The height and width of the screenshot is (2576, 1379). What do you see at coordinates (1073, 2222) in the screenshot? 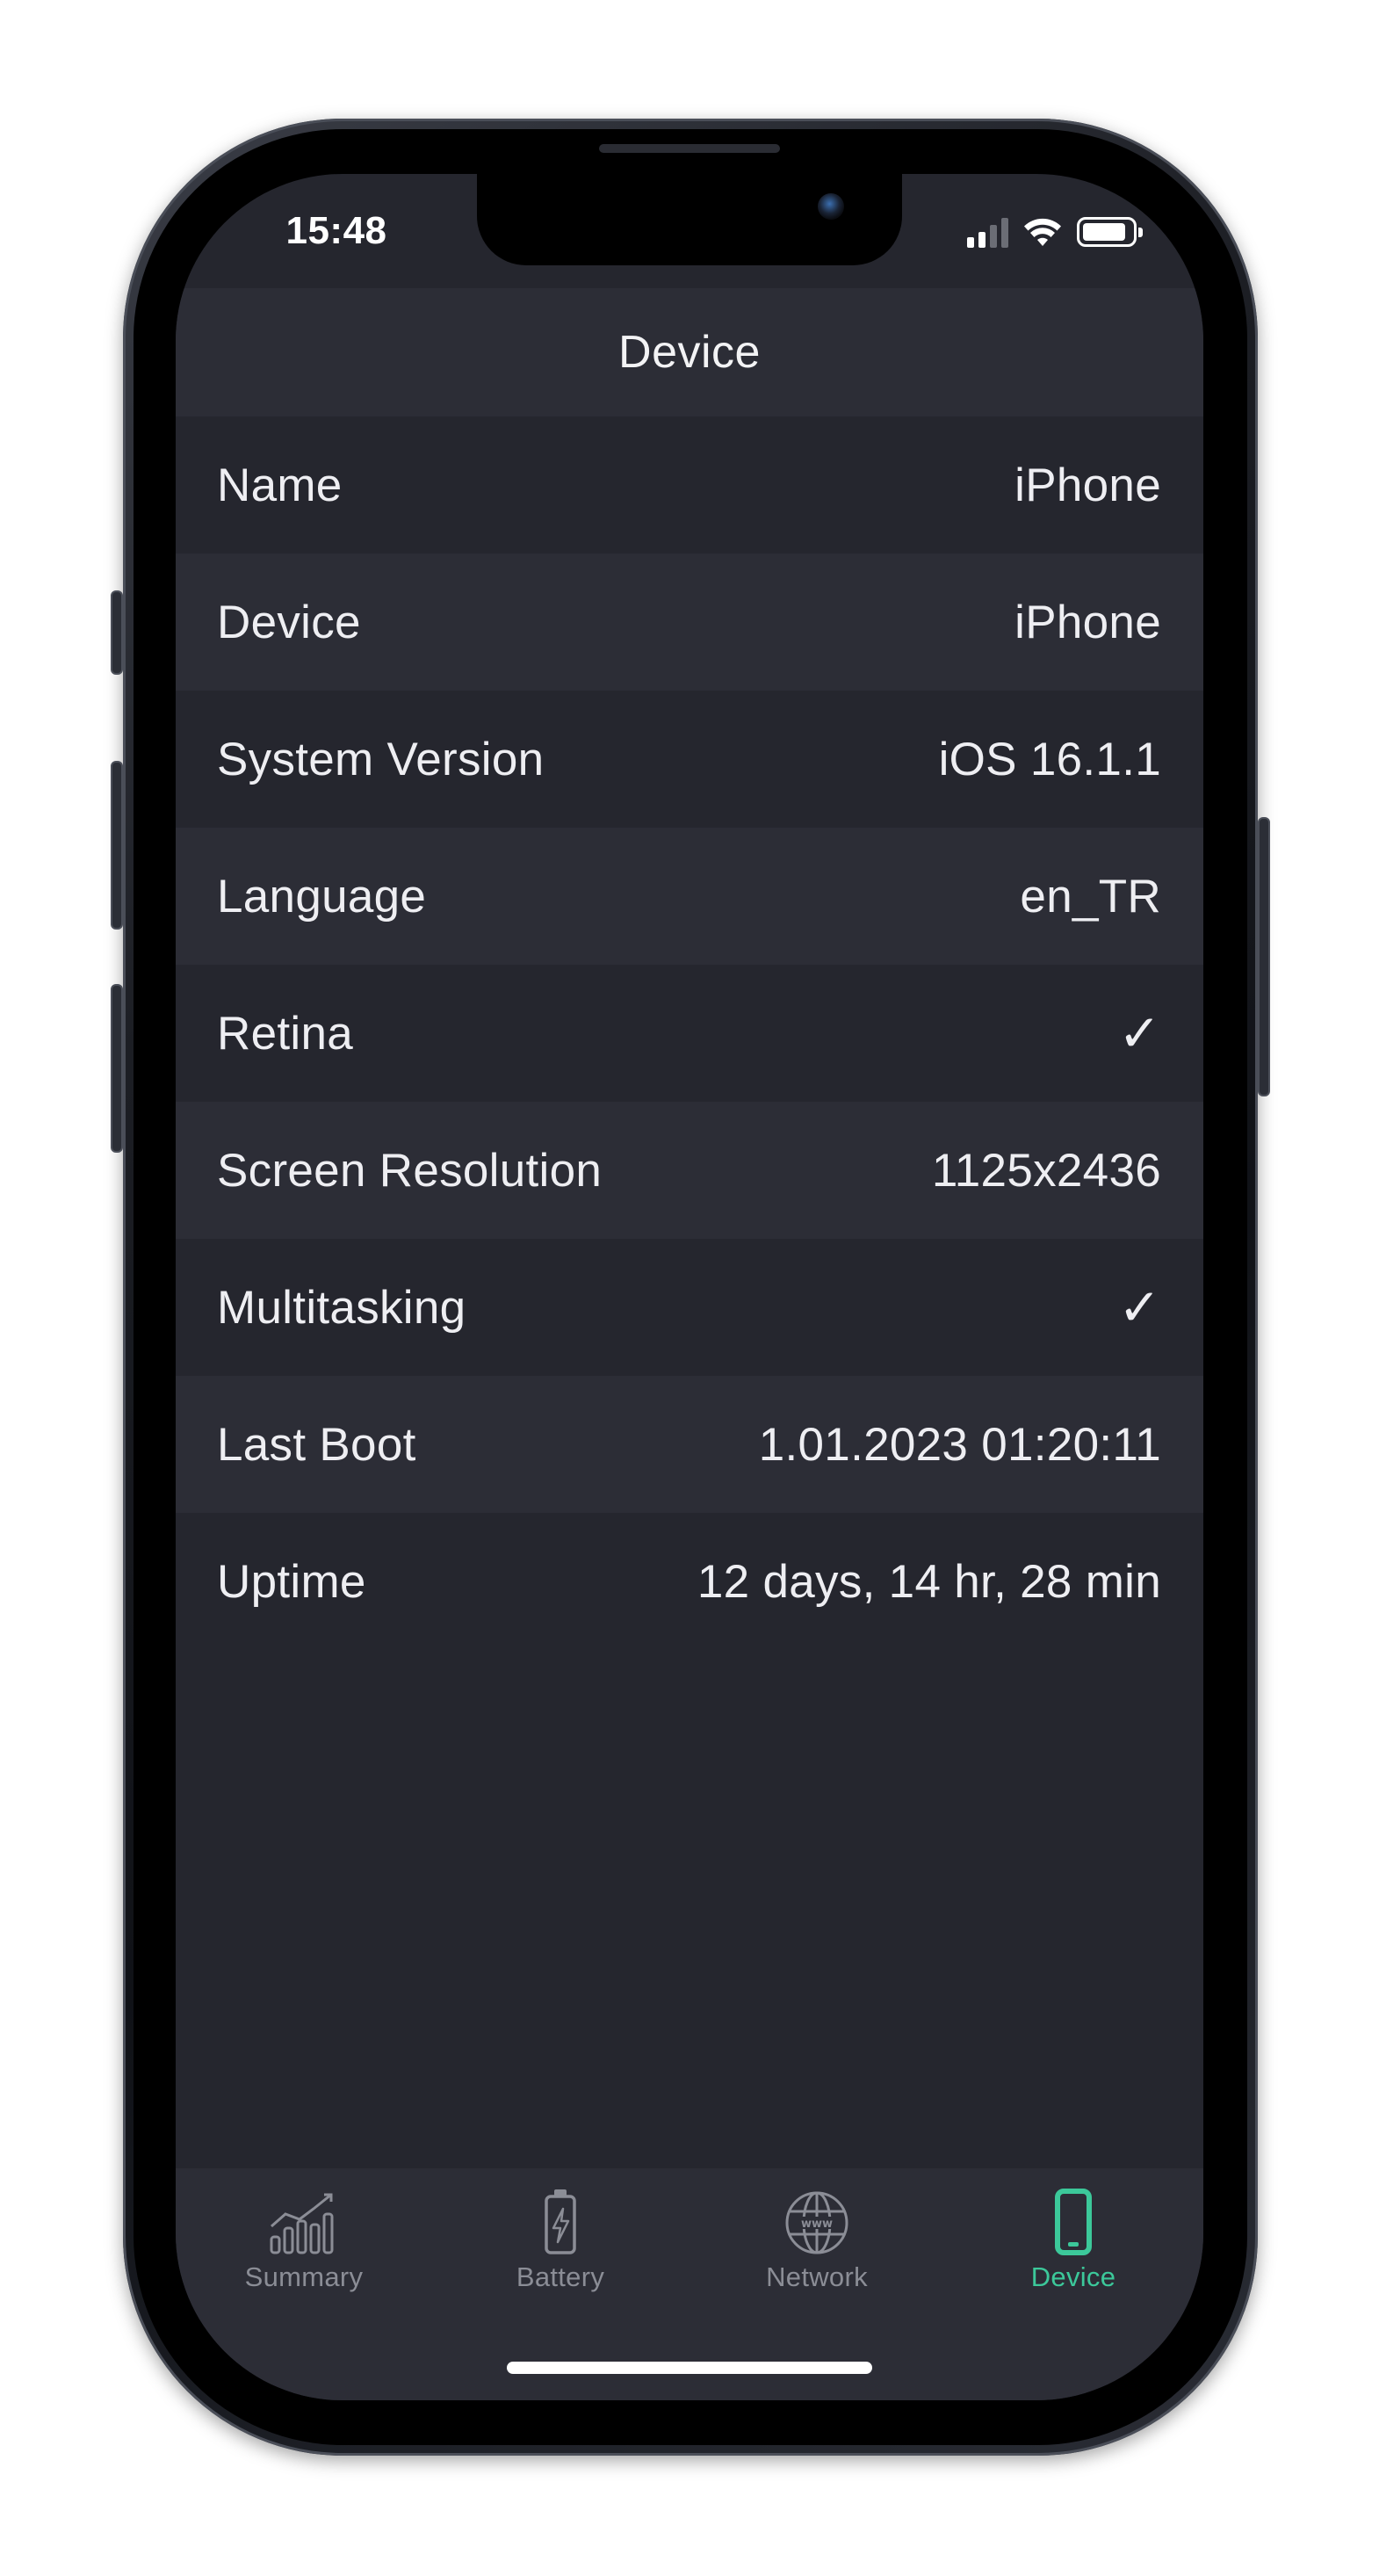
I see `phone-icon` at bounding box center [1073, 2222].